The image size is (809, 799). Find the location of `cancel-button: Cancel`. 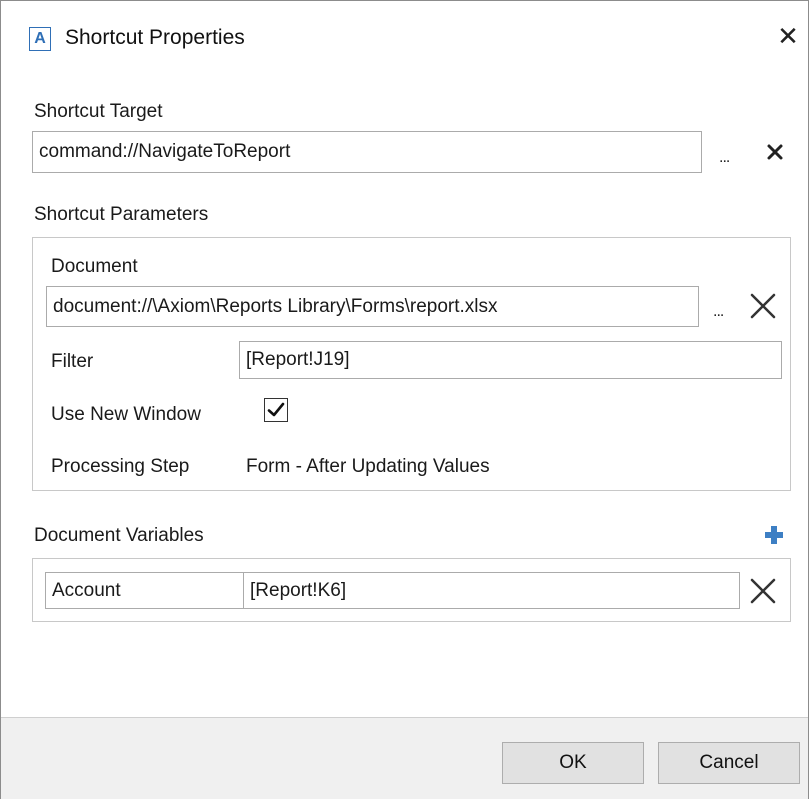

cancel-button: Cancel is located at coordinates (729, 763).